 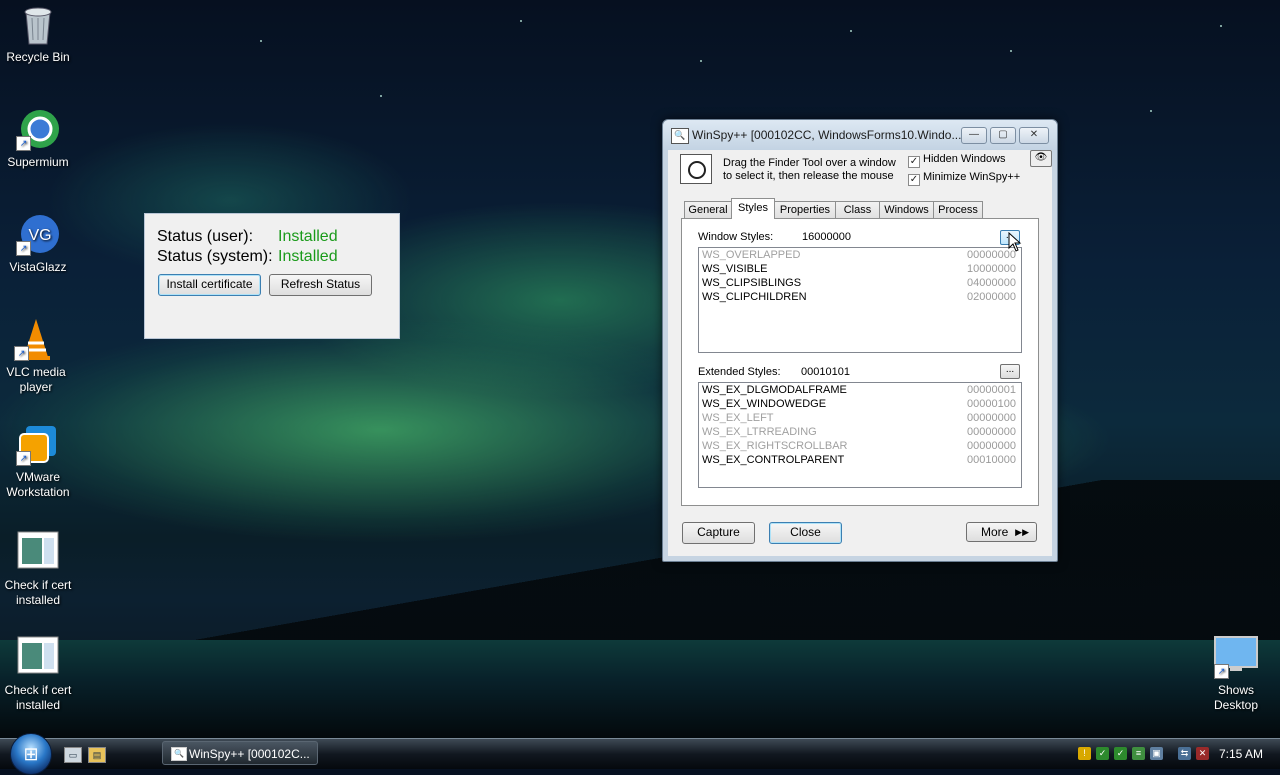 I want to click on mouse-cursor-icon, so click(x=1015, y=242).